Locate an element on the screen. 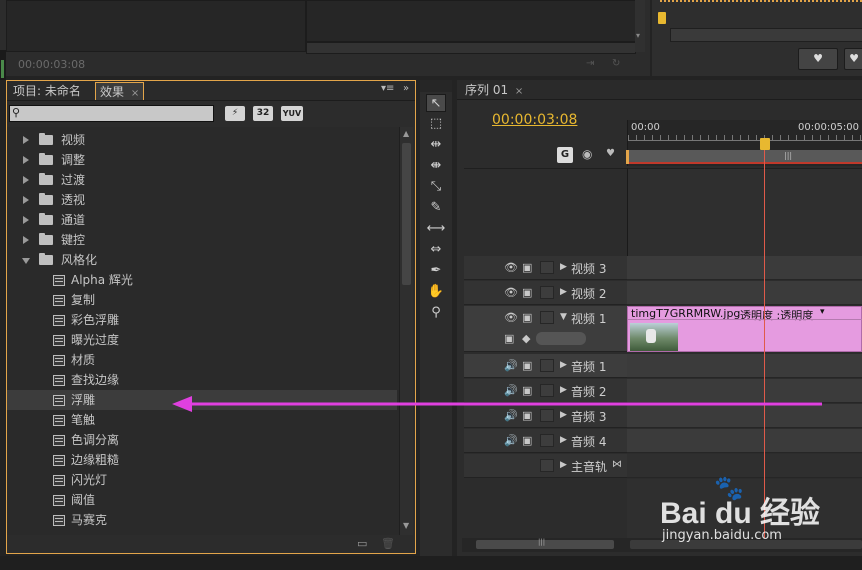 The height and width of the screenshot is (570, 862). paw-icon: 🐾 is located at coordinates (729, 488).